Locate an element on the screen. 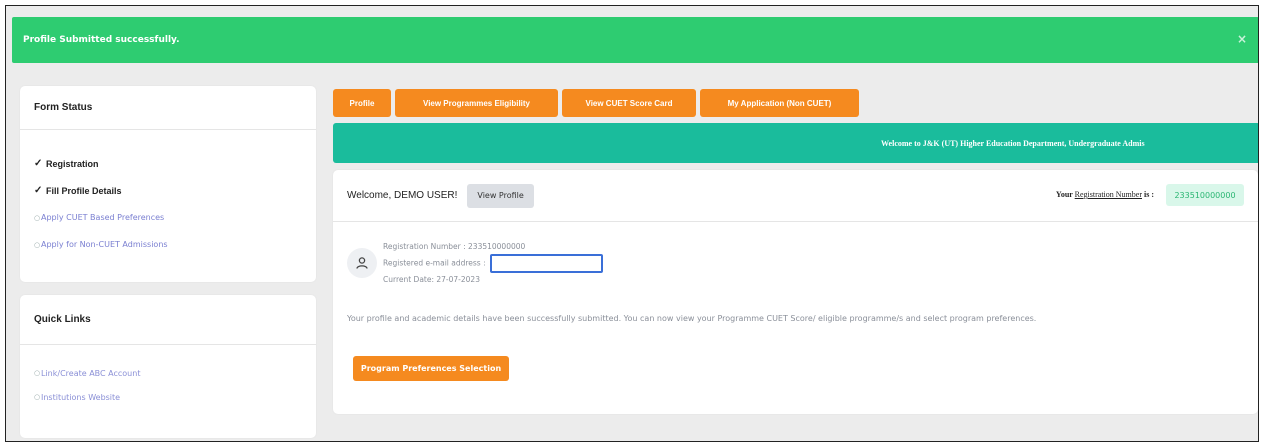  quick-link-label: Institutions Website is located at coordinates (81, 397).